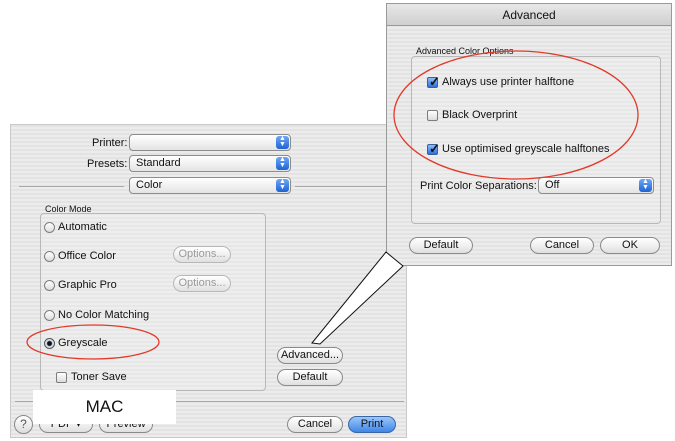 The height and width of the screenshot is (441, 675). Describe the element at coordinates (315, 424) in the screenshot. I see `cancel-button: Cancel` at that location.